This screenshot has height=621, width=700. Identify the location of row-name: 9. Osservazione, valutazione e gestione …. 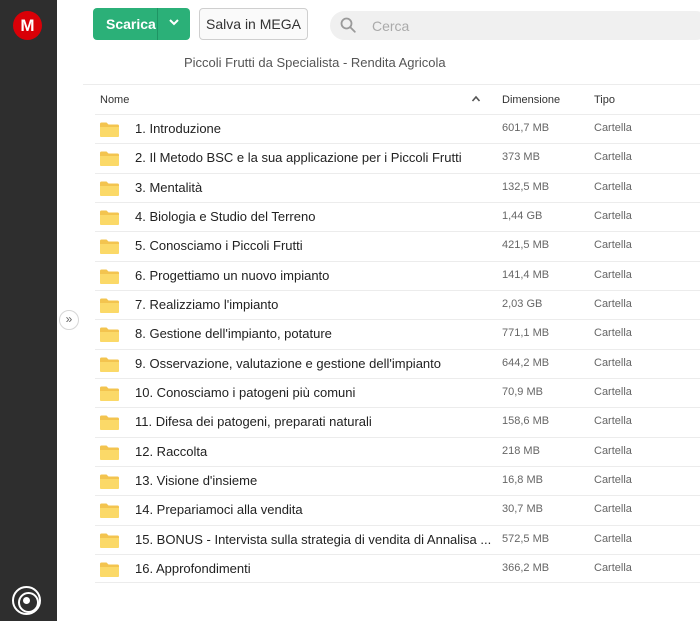
(288, 363).